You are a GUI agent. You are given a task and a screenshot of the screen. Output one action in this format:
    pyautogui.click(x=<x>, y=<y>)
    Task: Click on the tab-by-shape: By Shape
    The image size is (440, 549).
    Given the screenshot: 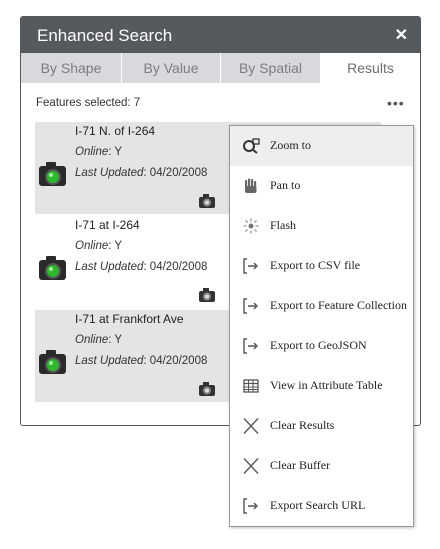 What is the action you would take?
    pyautogui.click(x=71, y=68)
    